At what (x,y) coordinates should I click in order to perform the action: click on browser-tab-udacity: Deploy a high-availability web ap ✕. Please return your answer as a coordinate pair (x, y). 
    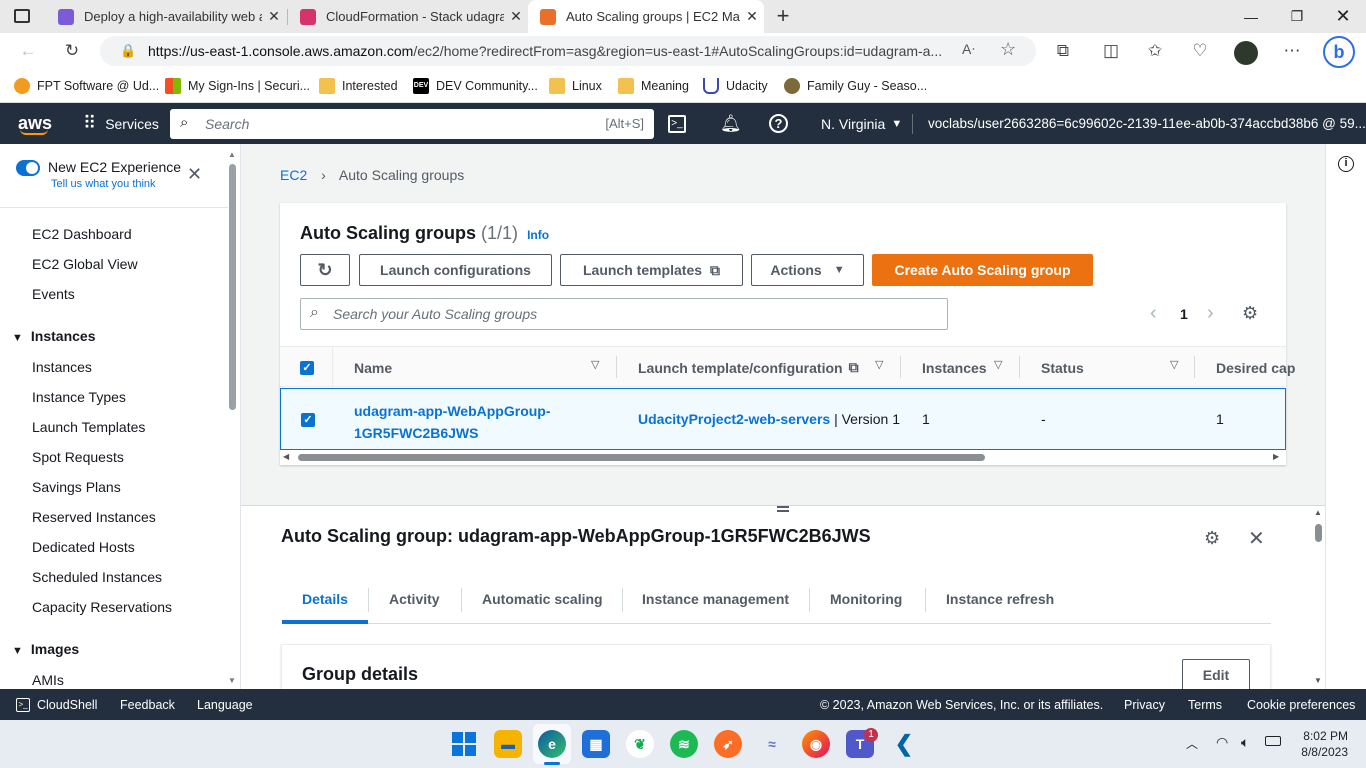
    Looking at the image, I should click on (166, 16).